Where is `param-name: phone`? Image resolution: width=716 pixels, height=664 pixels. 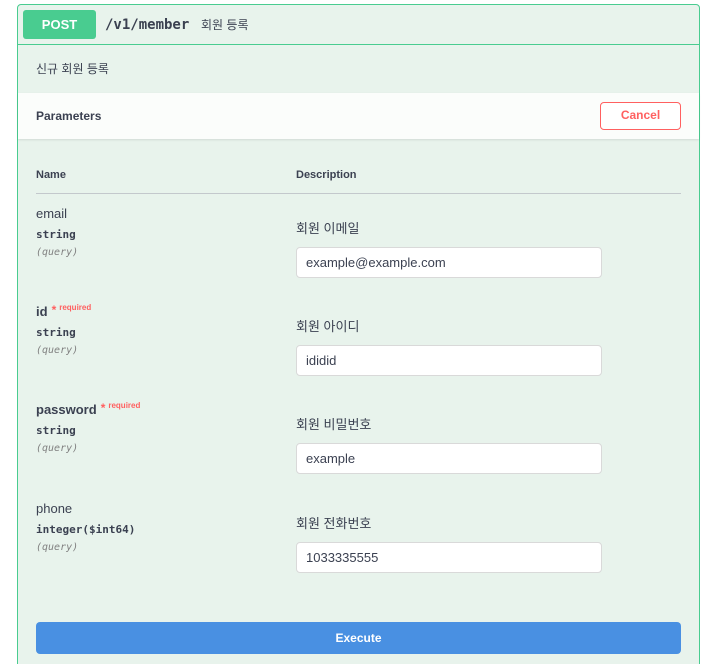
param-name: phone is located at coordinates (54, 508).